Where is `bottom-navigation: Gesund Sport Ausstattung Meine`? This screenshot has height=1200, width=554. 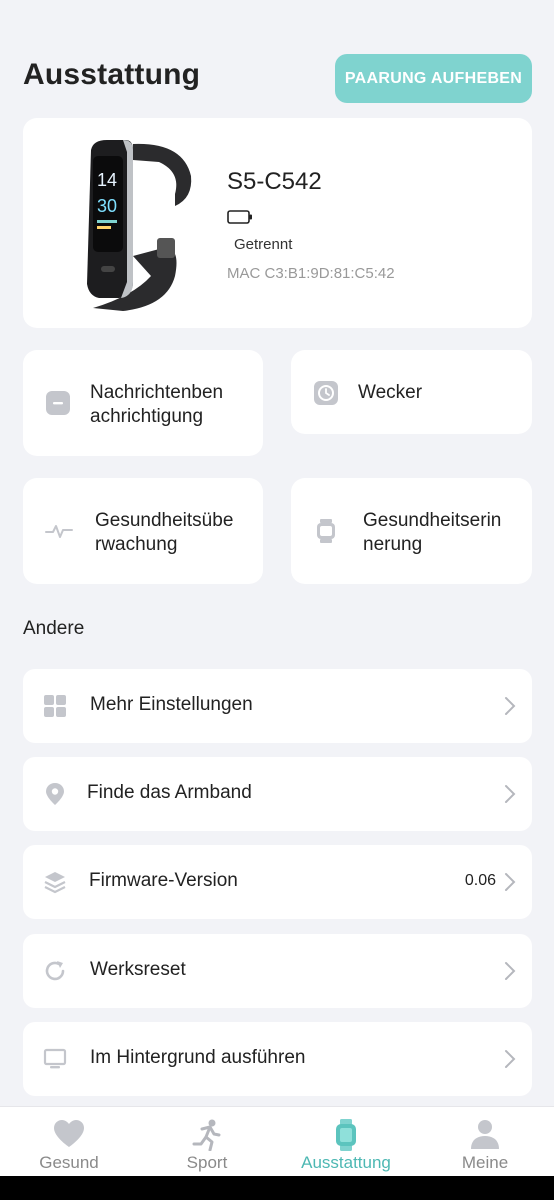 bottom-navigation: Gesund Sport Ausstattung Meine is located at coordinates (277, 1141).